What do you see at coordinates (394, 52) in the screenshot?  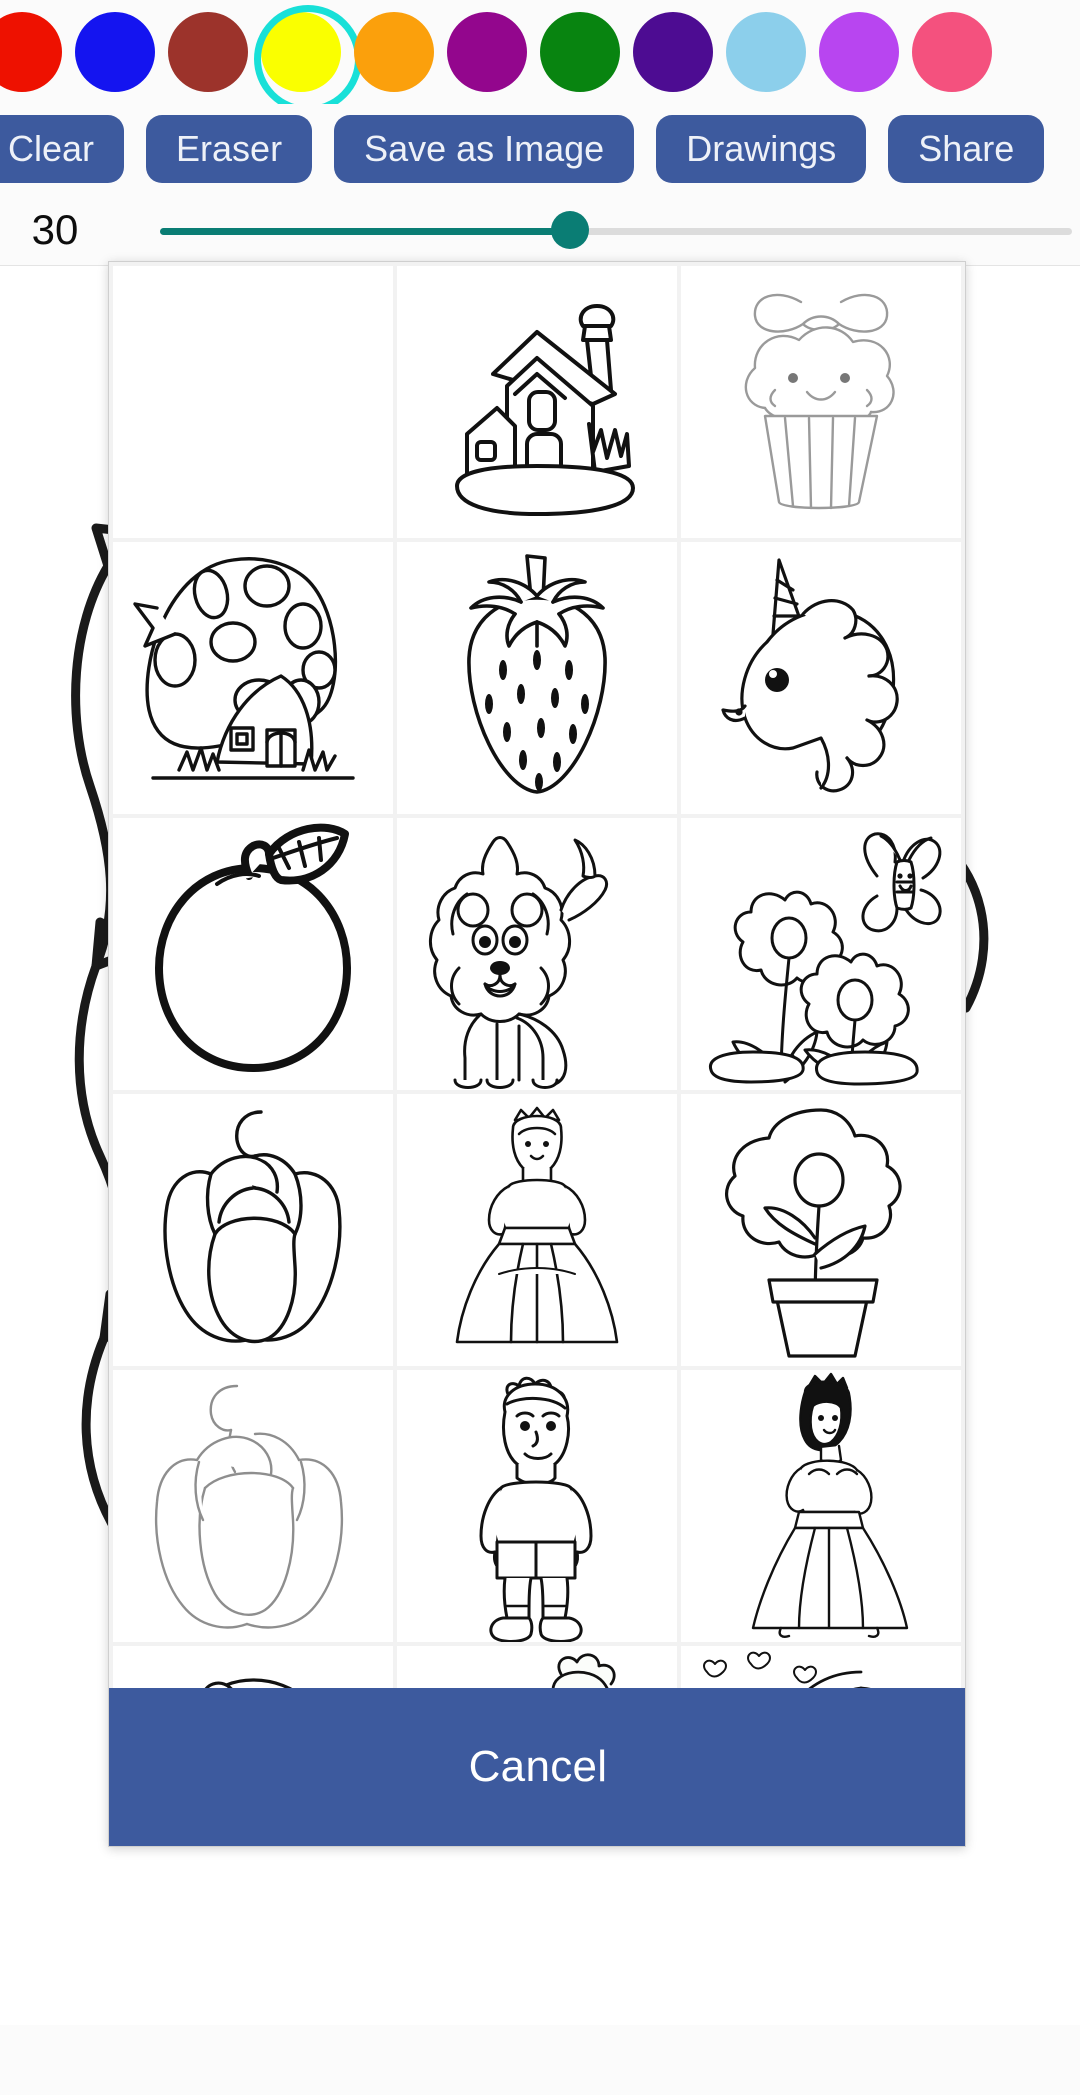 I see `color-swatch-orange` at bounding box center [394, 52].